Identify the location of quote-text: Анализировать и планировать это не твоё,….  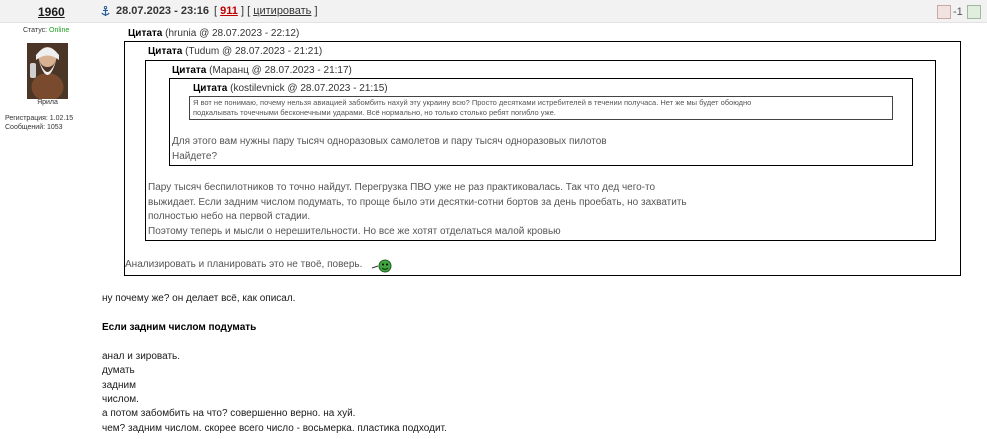
(244, 264).